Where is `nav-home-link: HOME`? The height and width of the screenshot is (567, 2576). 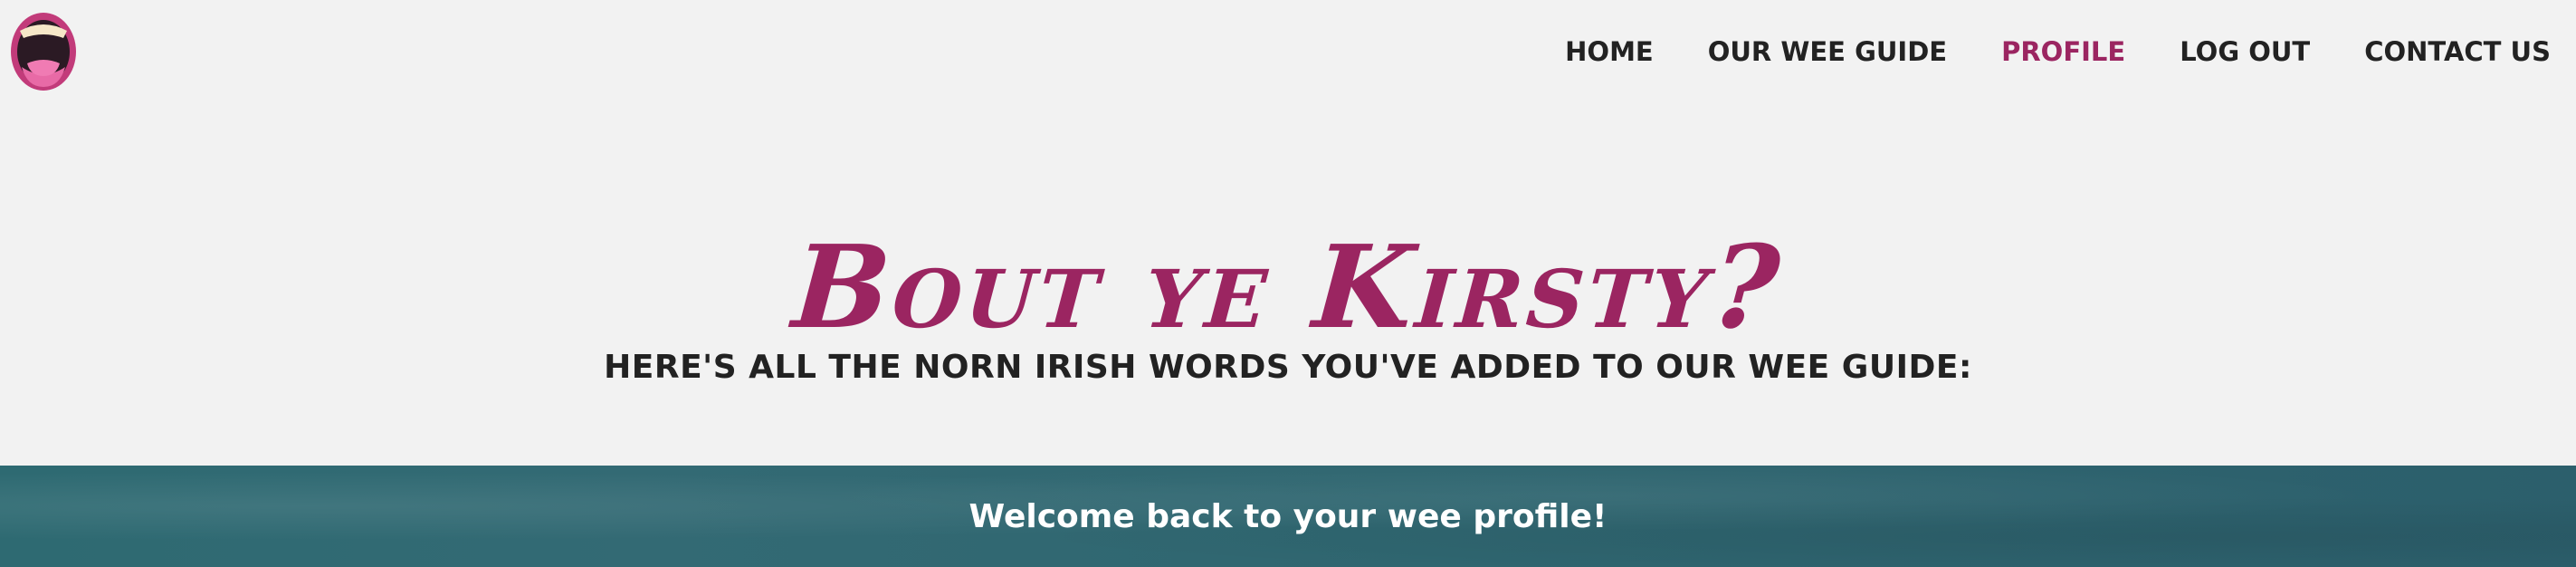 nav-home-link: HOME is located at coordinates (1610, 52).